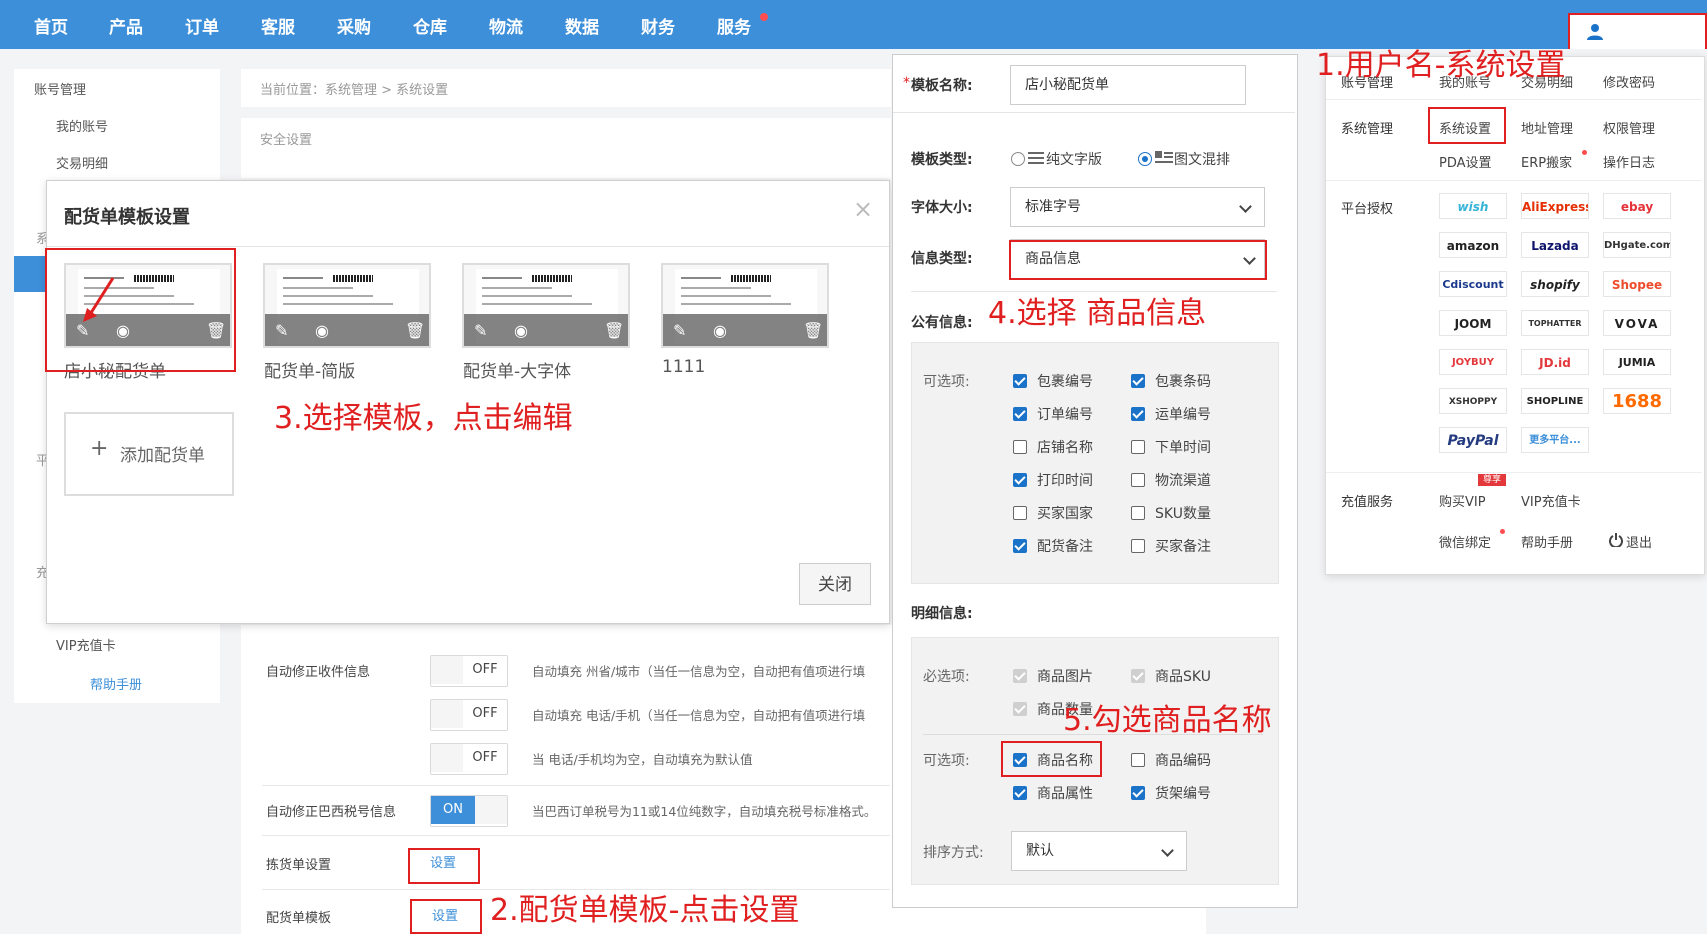 The height and width of the screenshot is (934, 1707). I want to click on modal-close-icon: ×, so click(863, 209).